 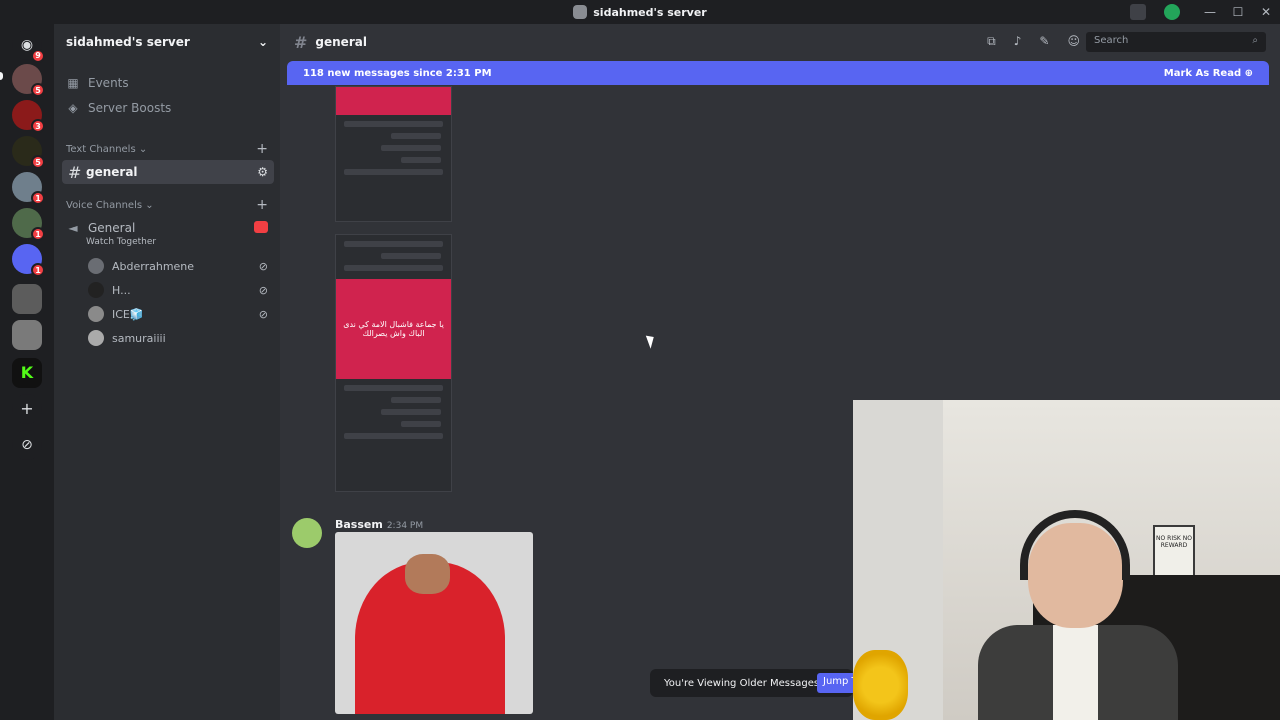 What do you see at coordinates (1255, 40) in the screenshot?
I see `search-icon: ⌕` at bounding box center [1255, 40].